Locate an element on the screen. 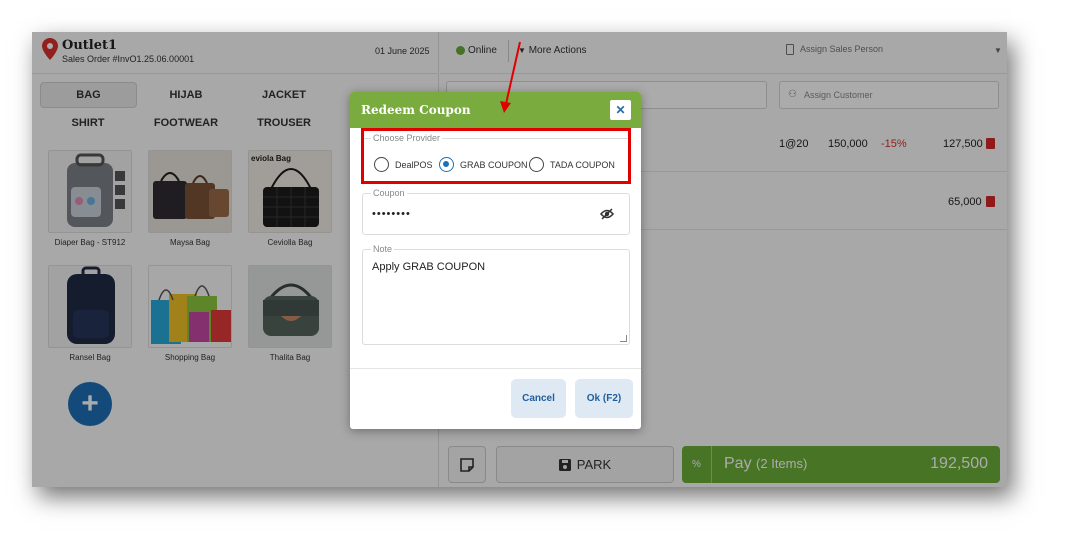 The height and width of the screenshot is (552, 1072). dialog-footer-divider is located at coordinates (495, 368).